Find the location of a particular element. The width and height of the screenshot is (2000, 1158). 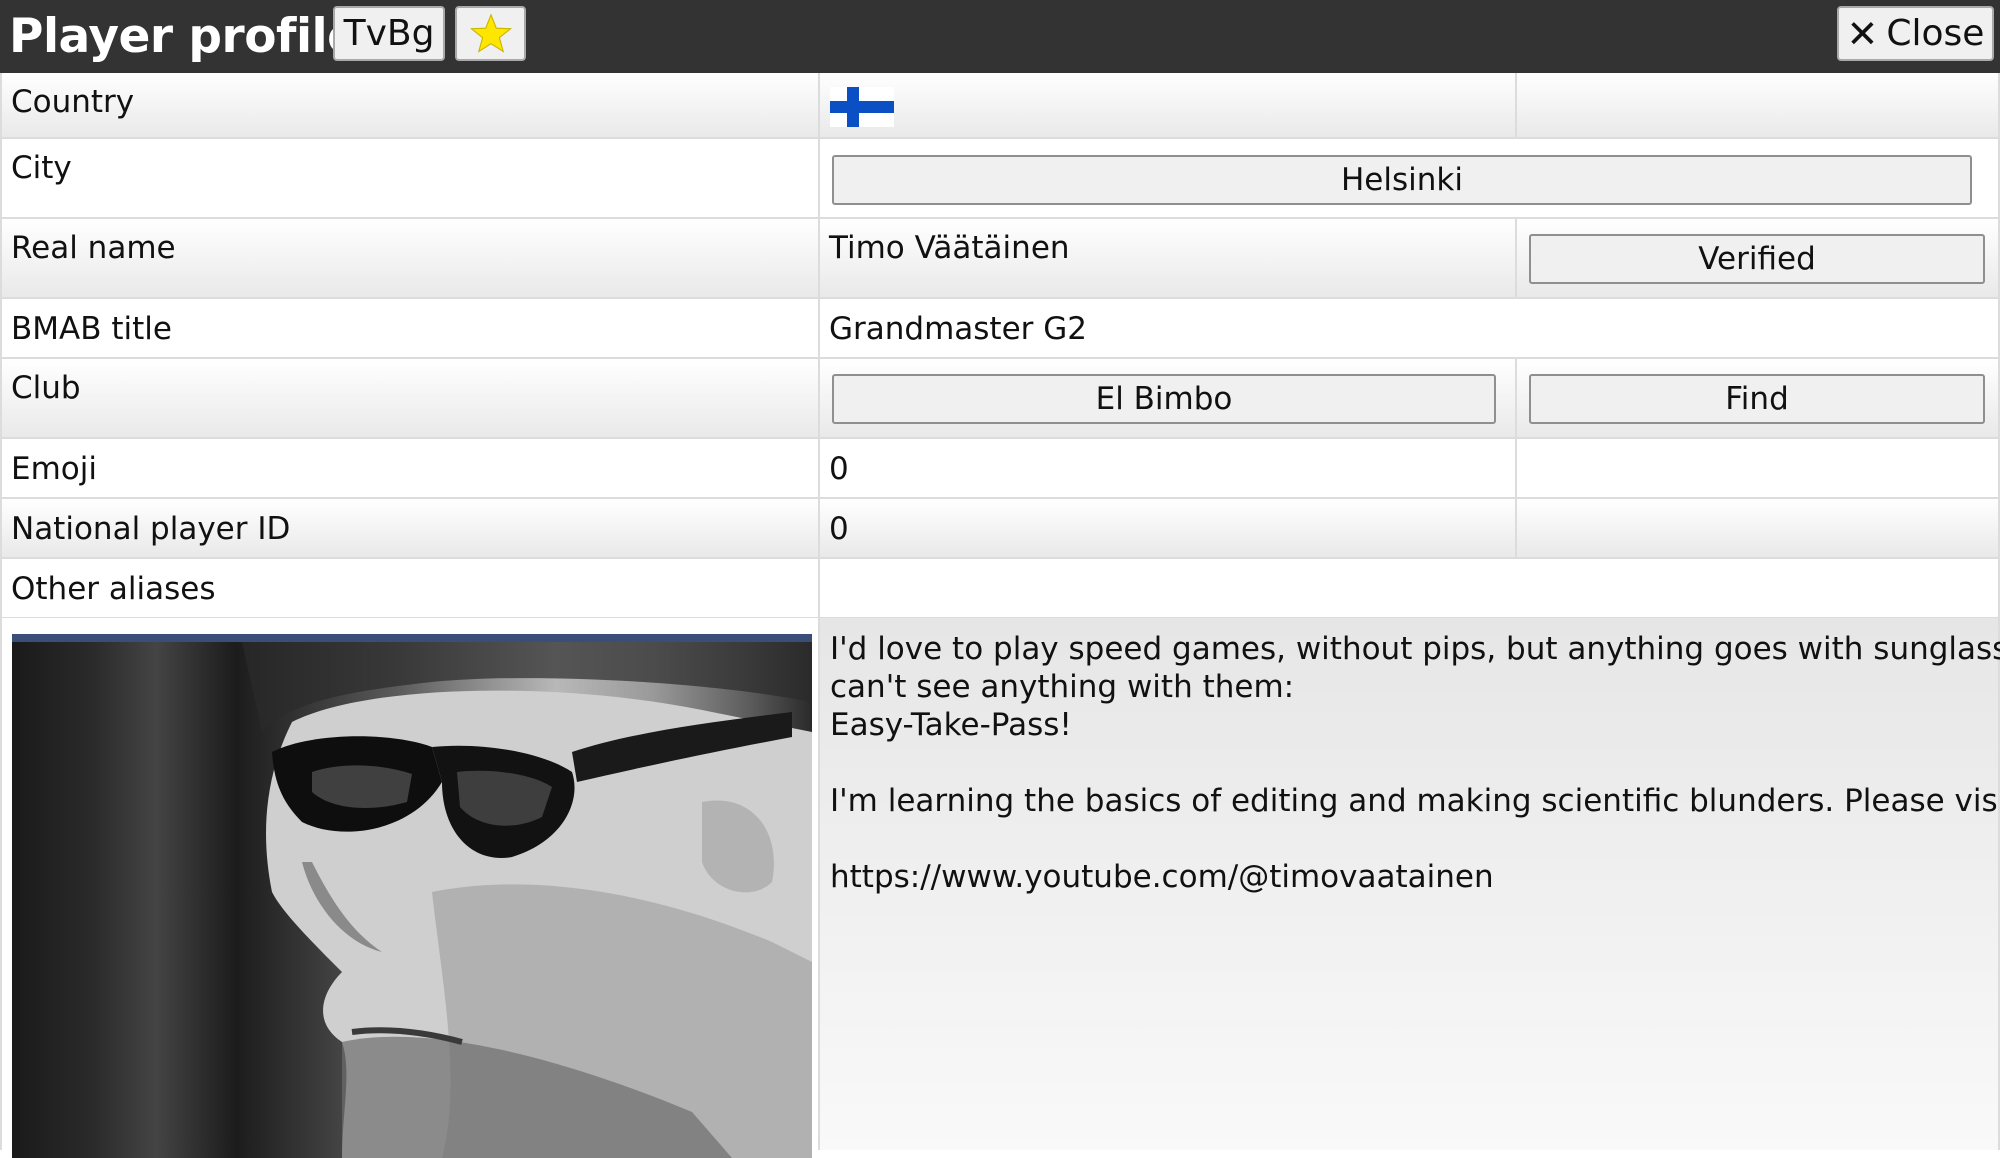

bio-line: can't see anything with them: is located at coordinates (1062, 687).